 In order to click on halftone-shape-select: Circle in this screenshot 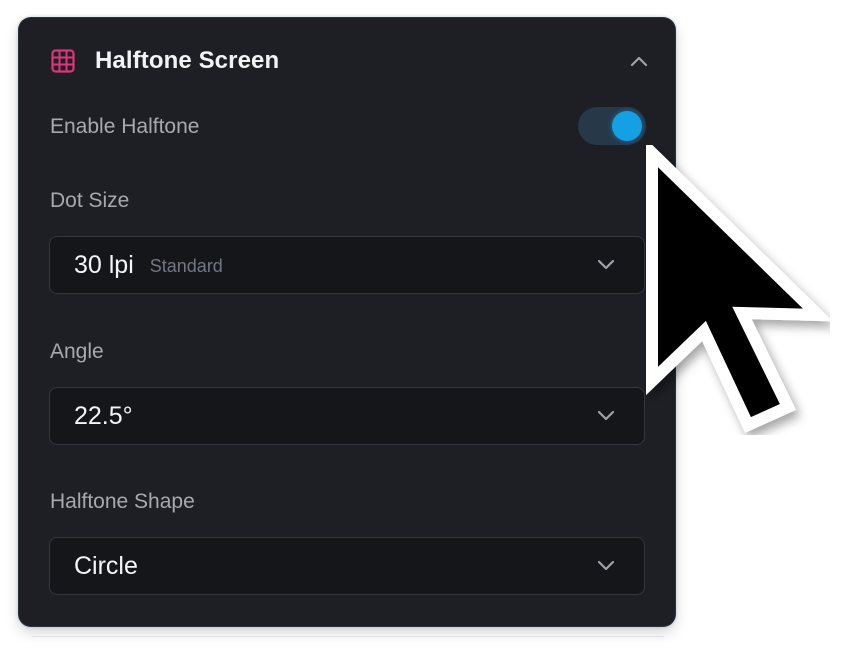, I will do `click(347, 566)`.